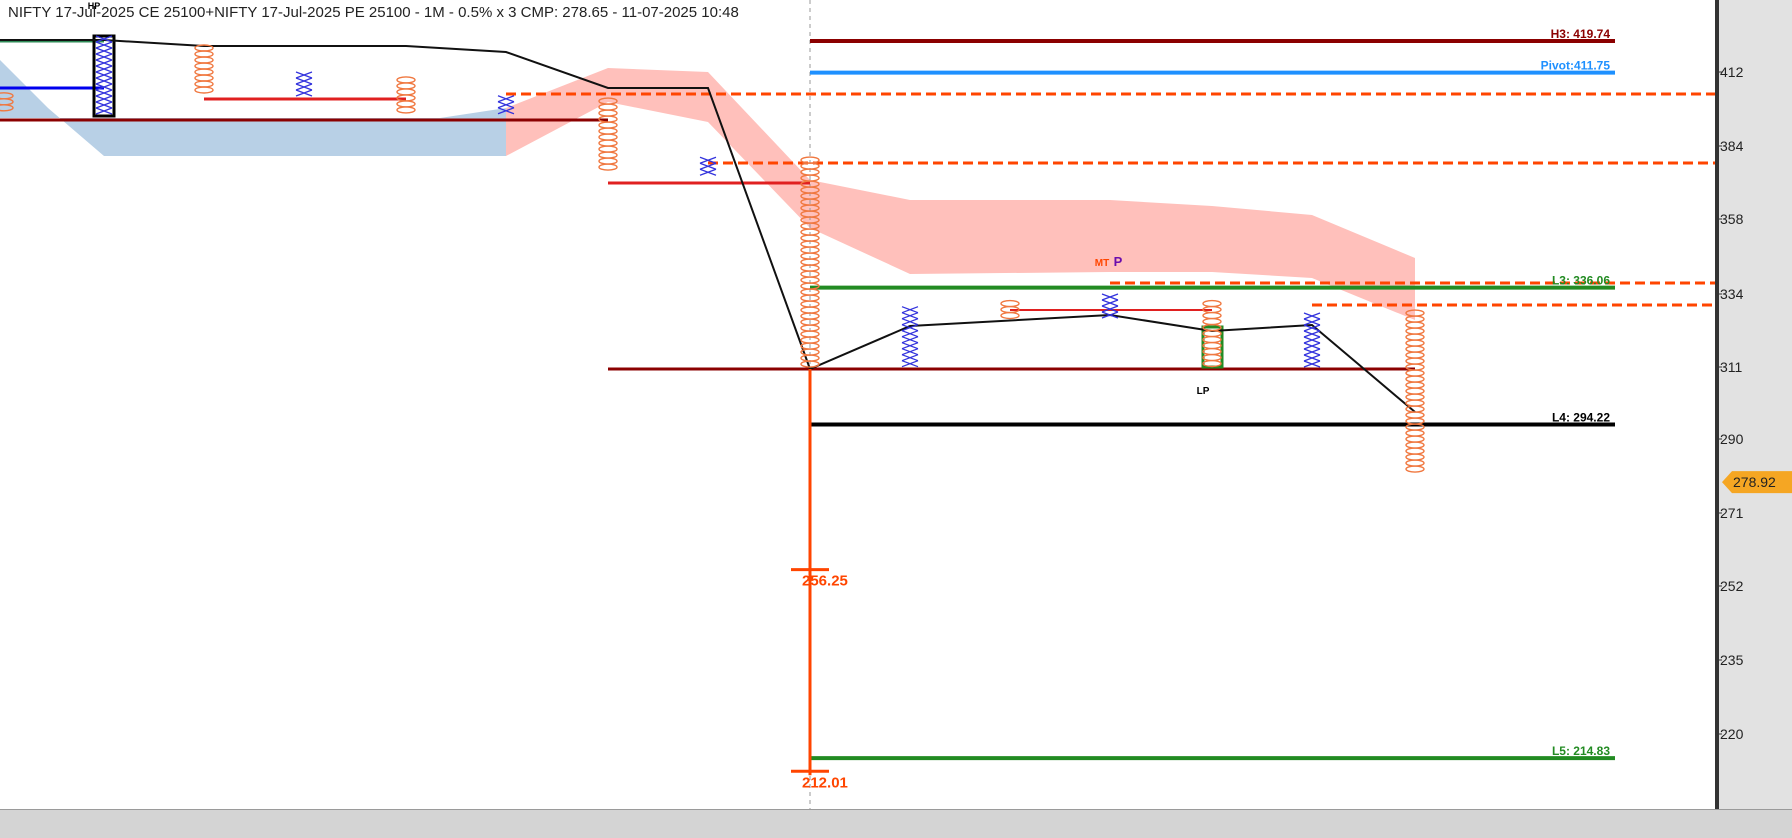 The width and height of the screenshot is (1792, 838). I want to click on y-tick-label-3: 334, so click(1732, 294).